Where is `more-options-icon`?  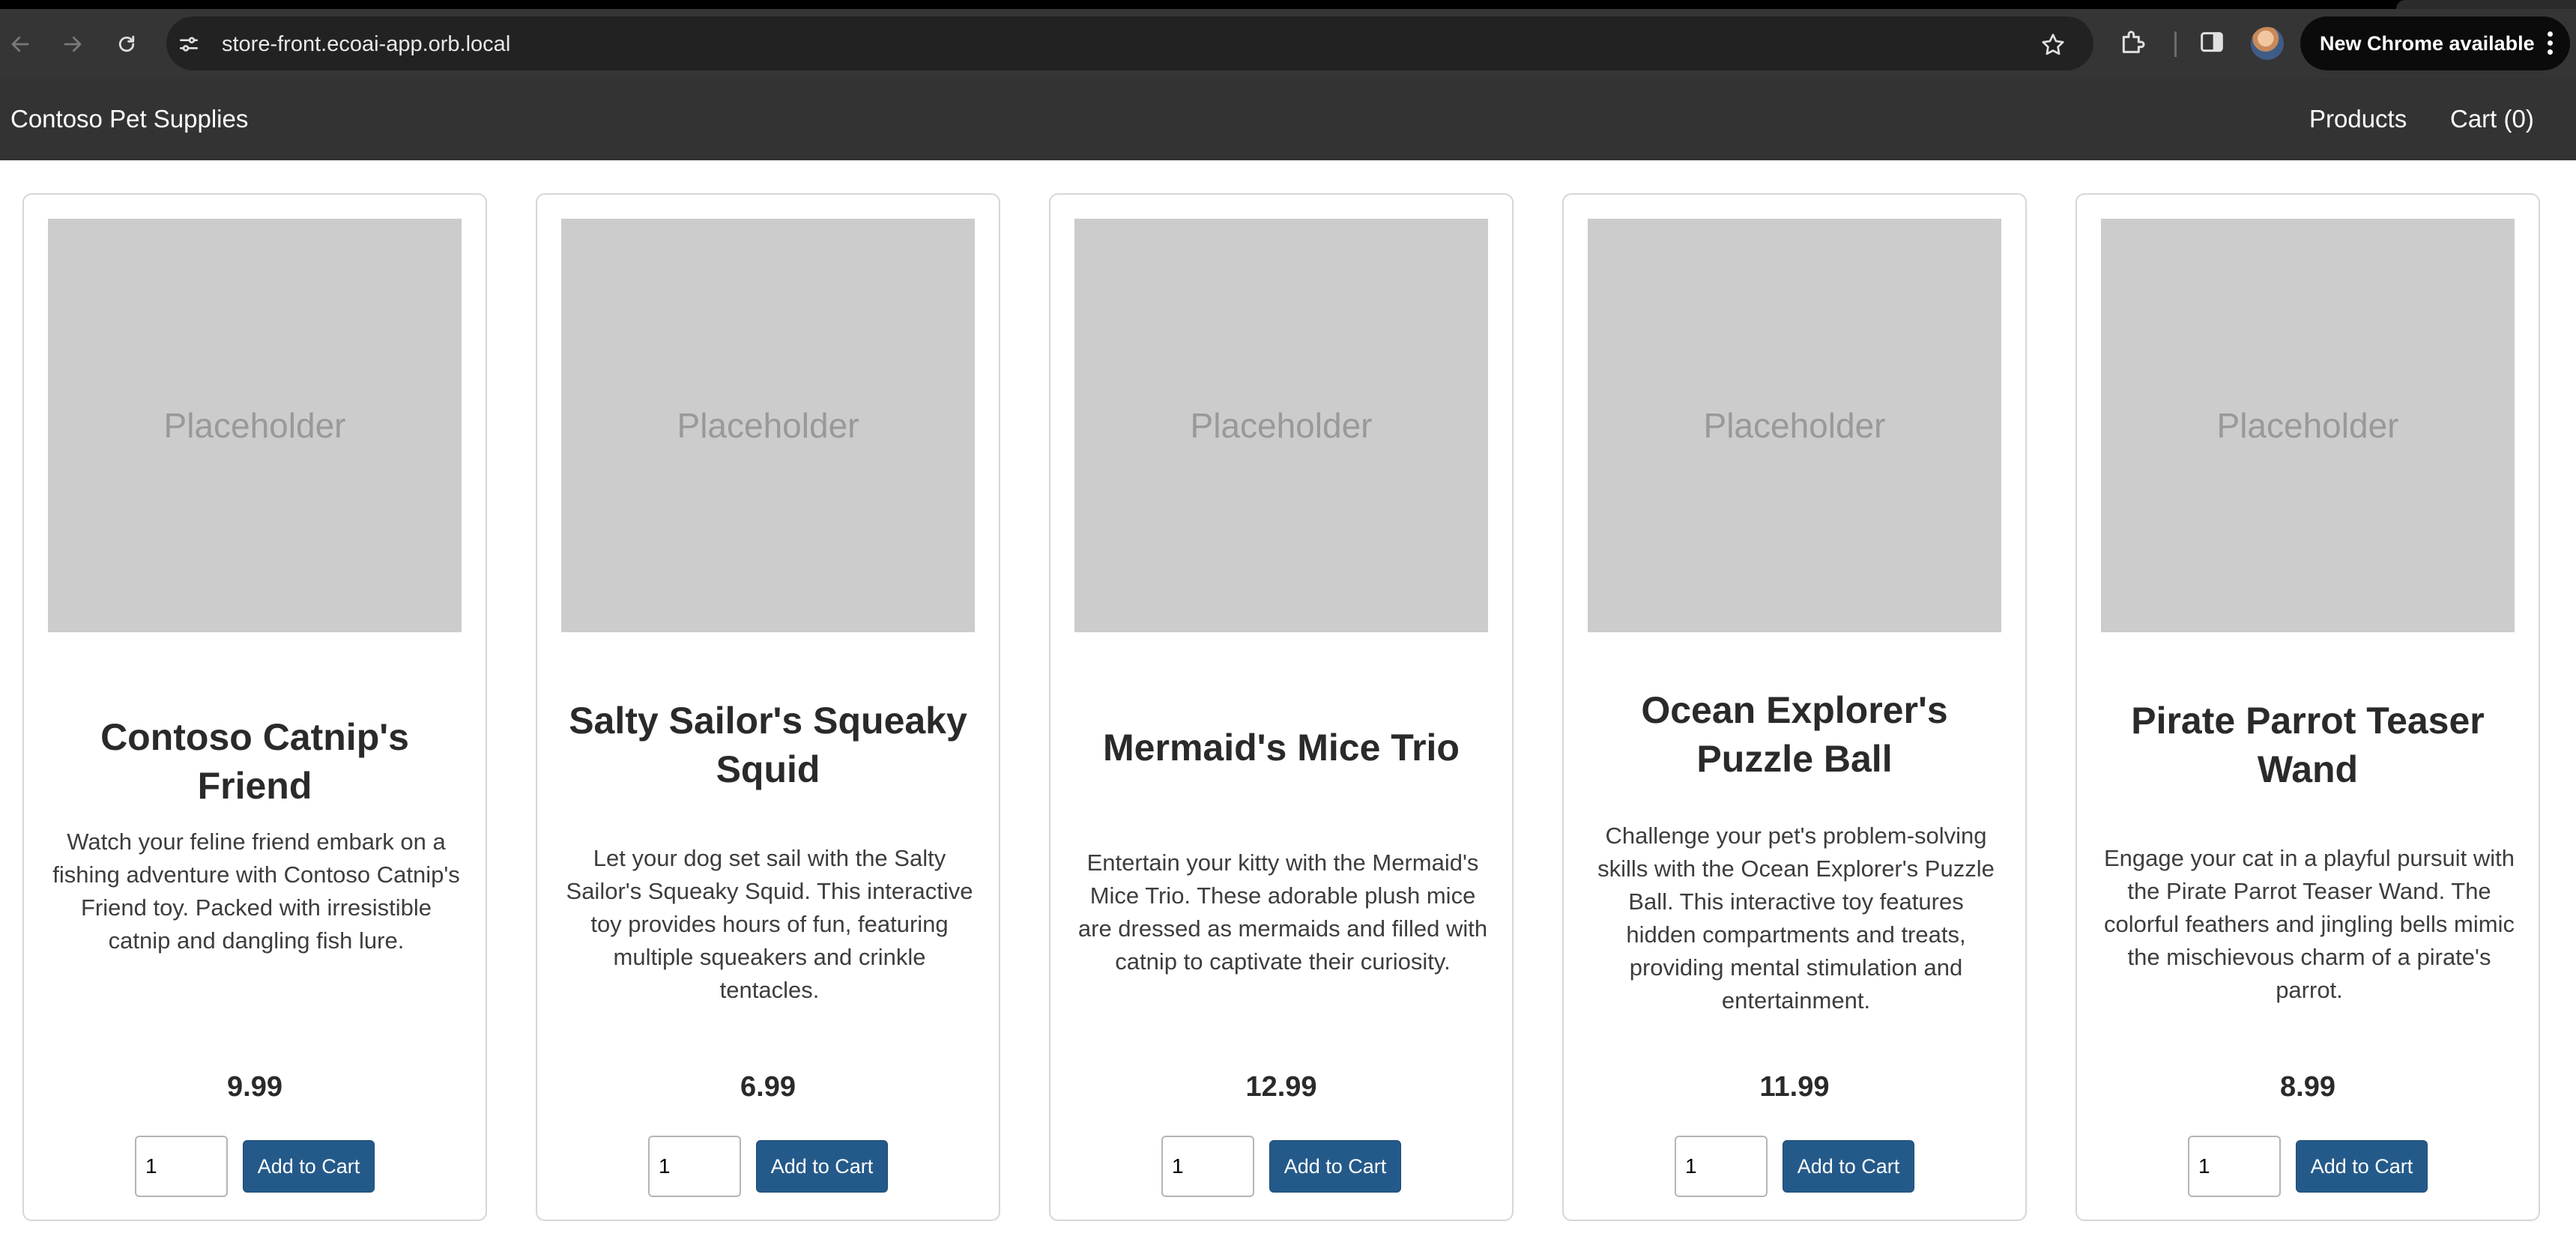
more-options-icon is located at coordinates (2551, 43).